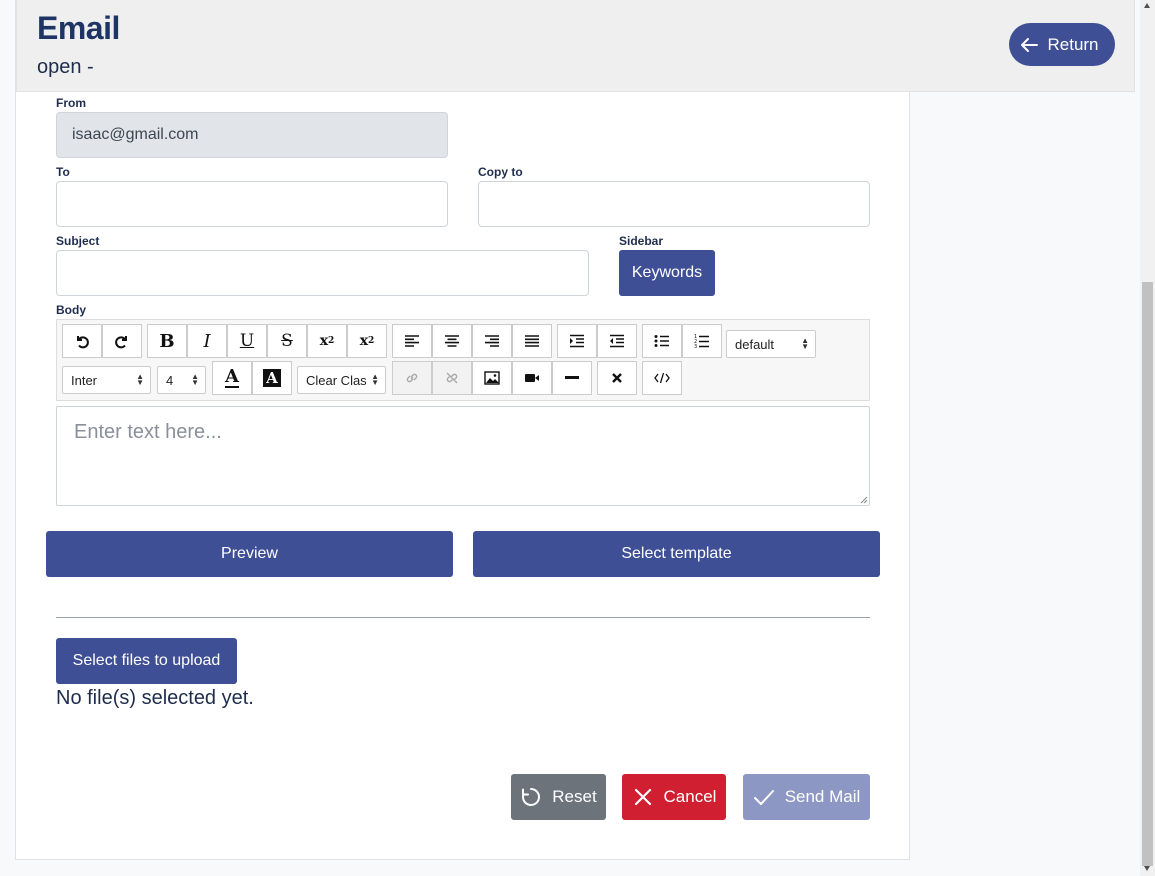 This screenshot has width=1155, height=876. Describe the element at coordinates (84, 380) in the screenshot. I see `font-family-value: Inter` at that location.